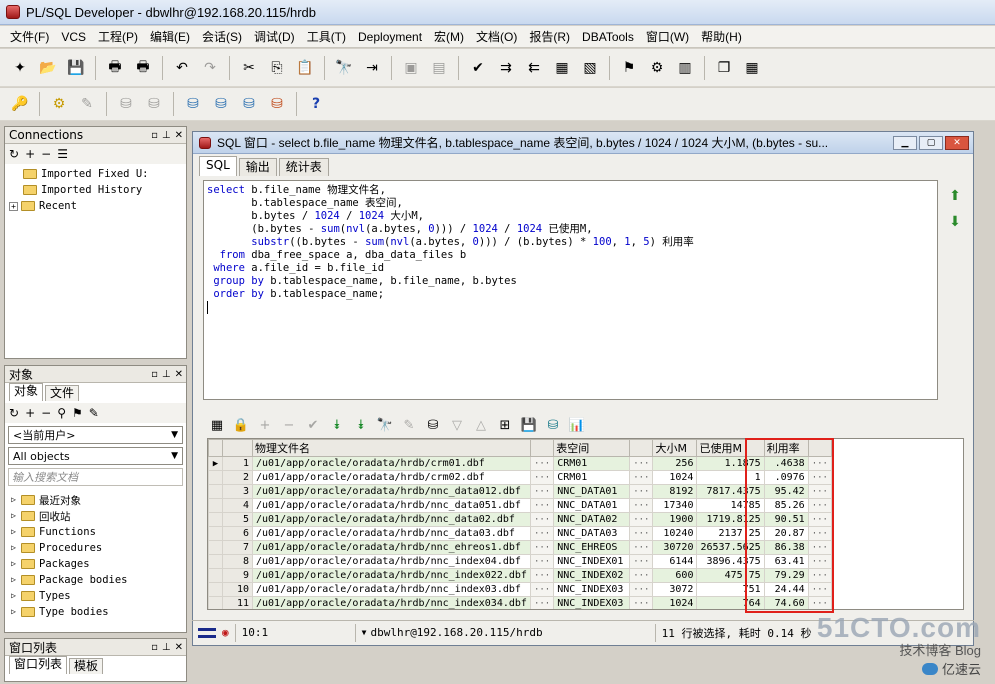  I want to click on cell-size: 1900, so click(675, 519).